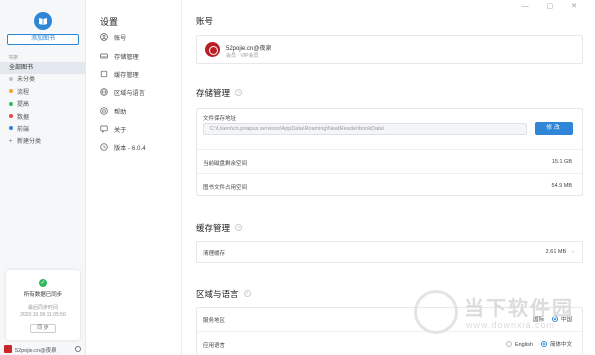  I want to click on heading-text: 区域与语言, so click(217, 294).